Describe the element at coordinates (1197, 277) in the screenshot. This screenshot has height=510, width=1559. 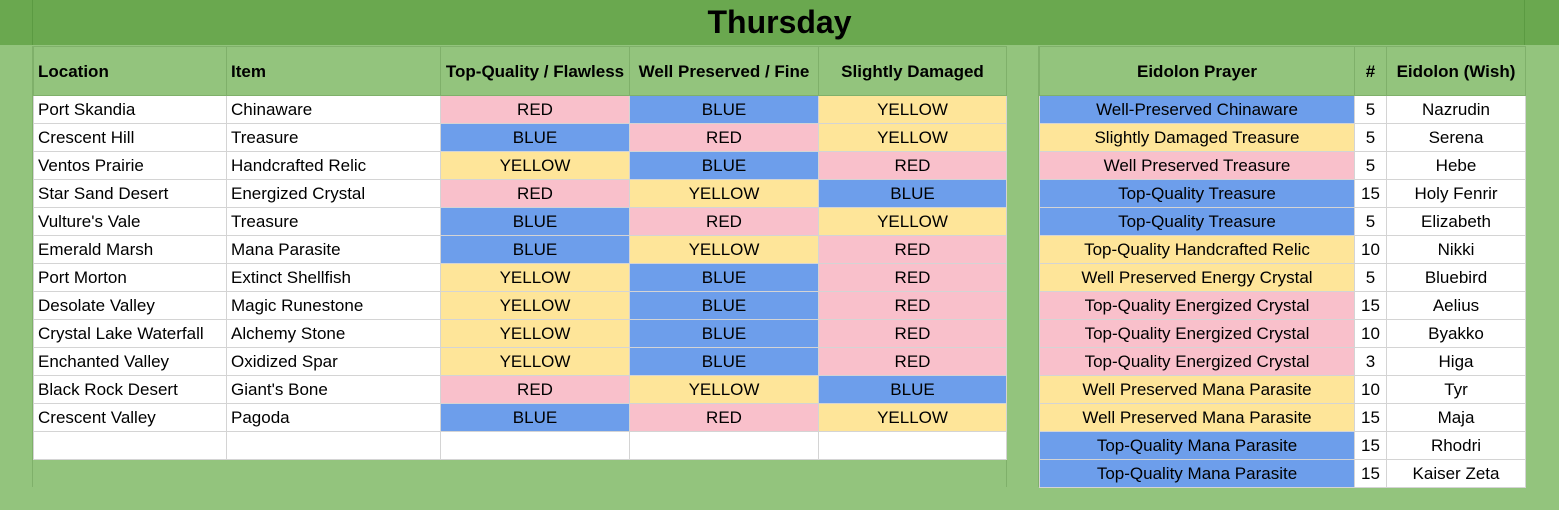
I see `prayer-cell: Well Preserved Energy Crystal` at that location.